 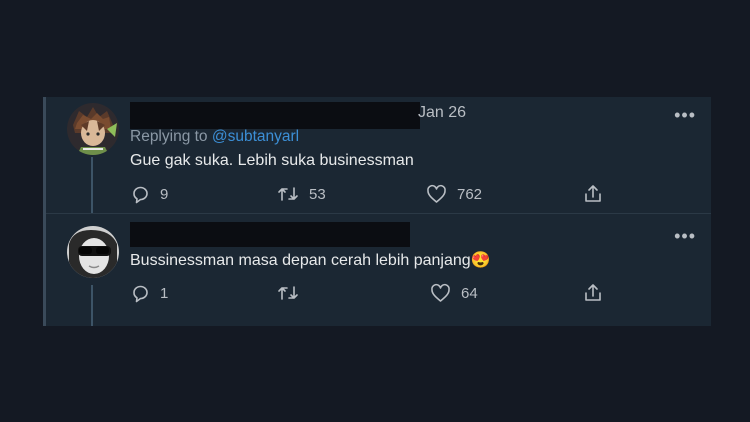 I want to click on reply-count: 1, so click(x=164, y=293).